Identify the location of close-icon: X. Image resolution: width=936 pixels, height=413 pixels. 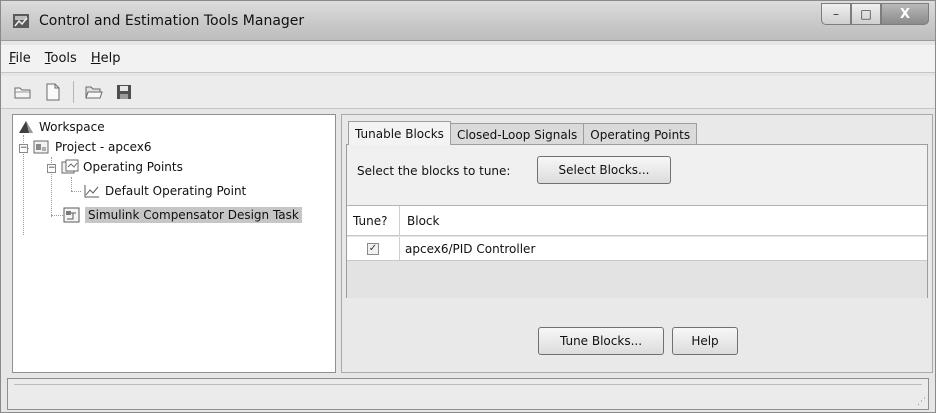
(905, 14).